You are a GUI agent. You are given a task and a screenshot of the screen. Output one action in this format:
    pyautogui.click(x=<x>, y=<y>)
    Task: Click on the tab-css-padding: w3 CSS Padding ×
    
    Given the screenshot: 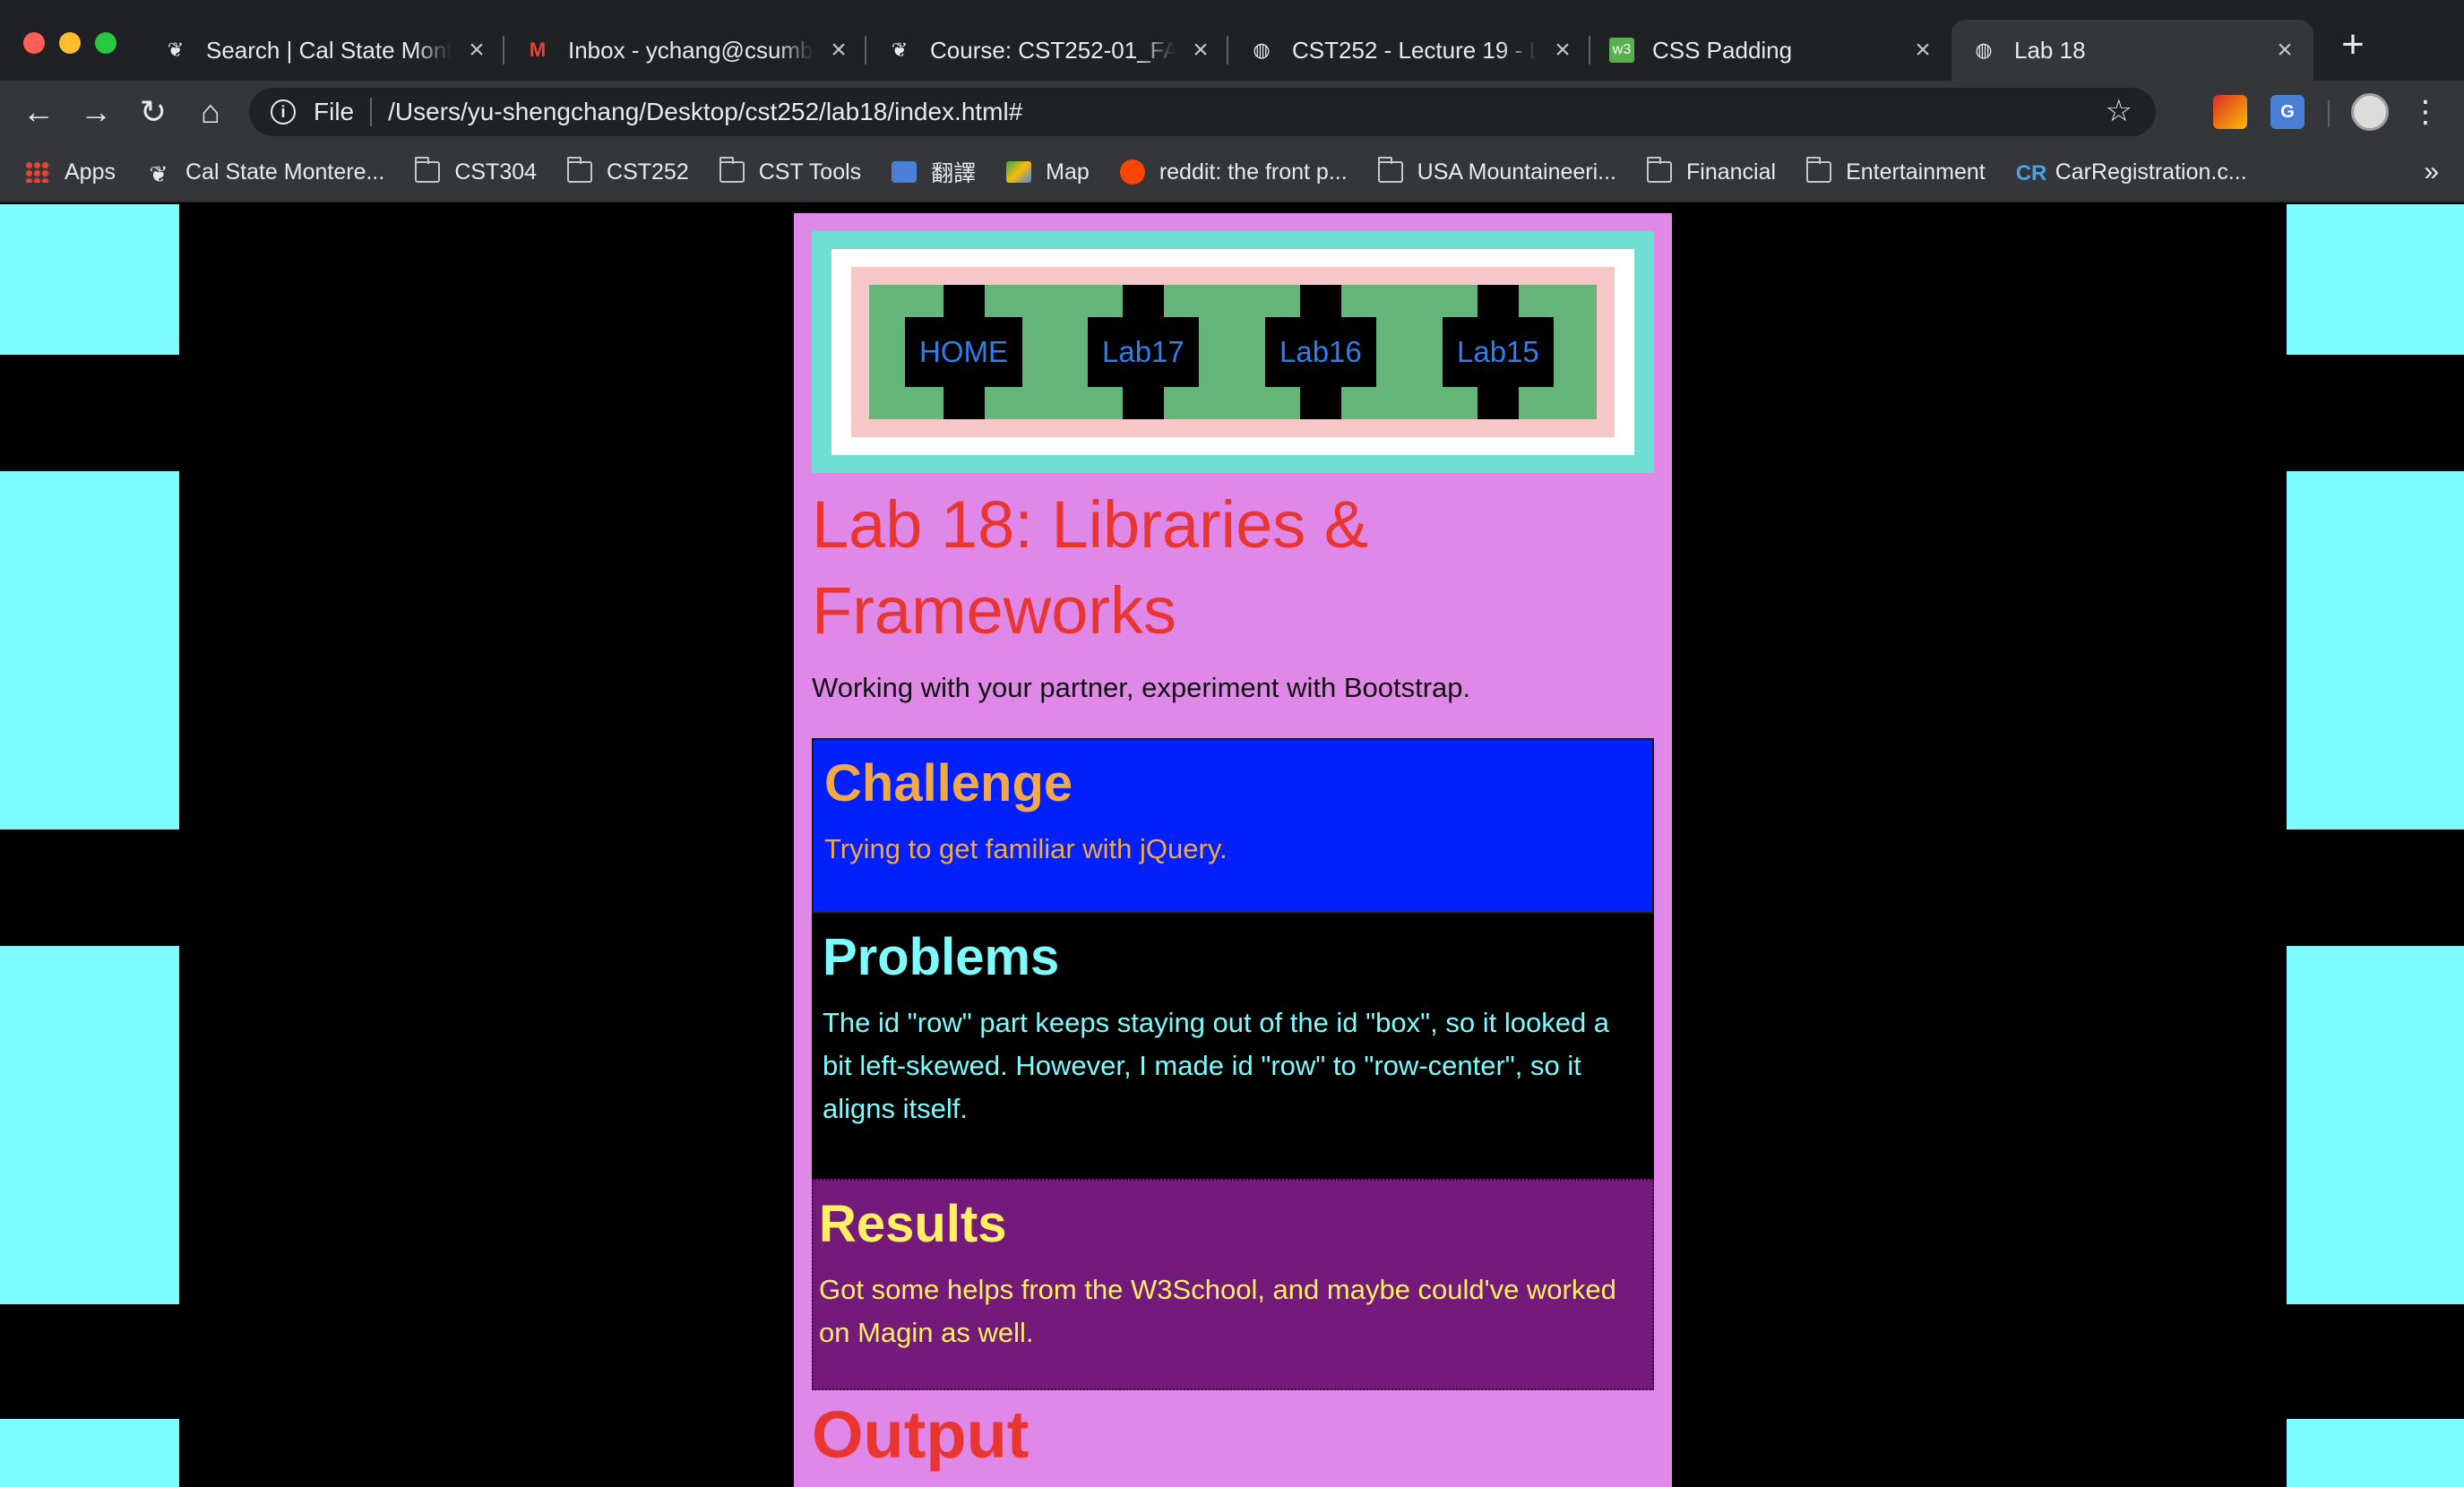 What is the action you would take?
    pyautogui.click(x=1772, y=50)
    